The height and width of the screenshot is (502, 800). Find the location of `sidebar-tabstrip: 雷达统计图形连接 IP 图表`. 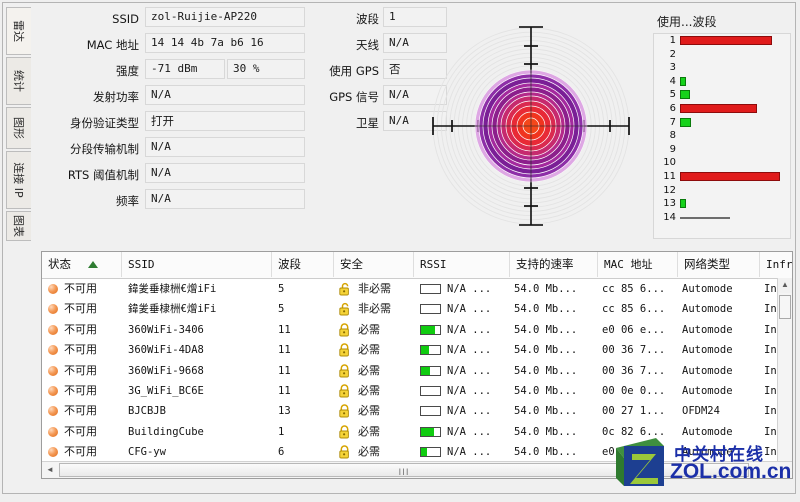

sidebar-tabstrip: 雷达统计图形连接 IP 图表 is located at coordinates (19, 124).